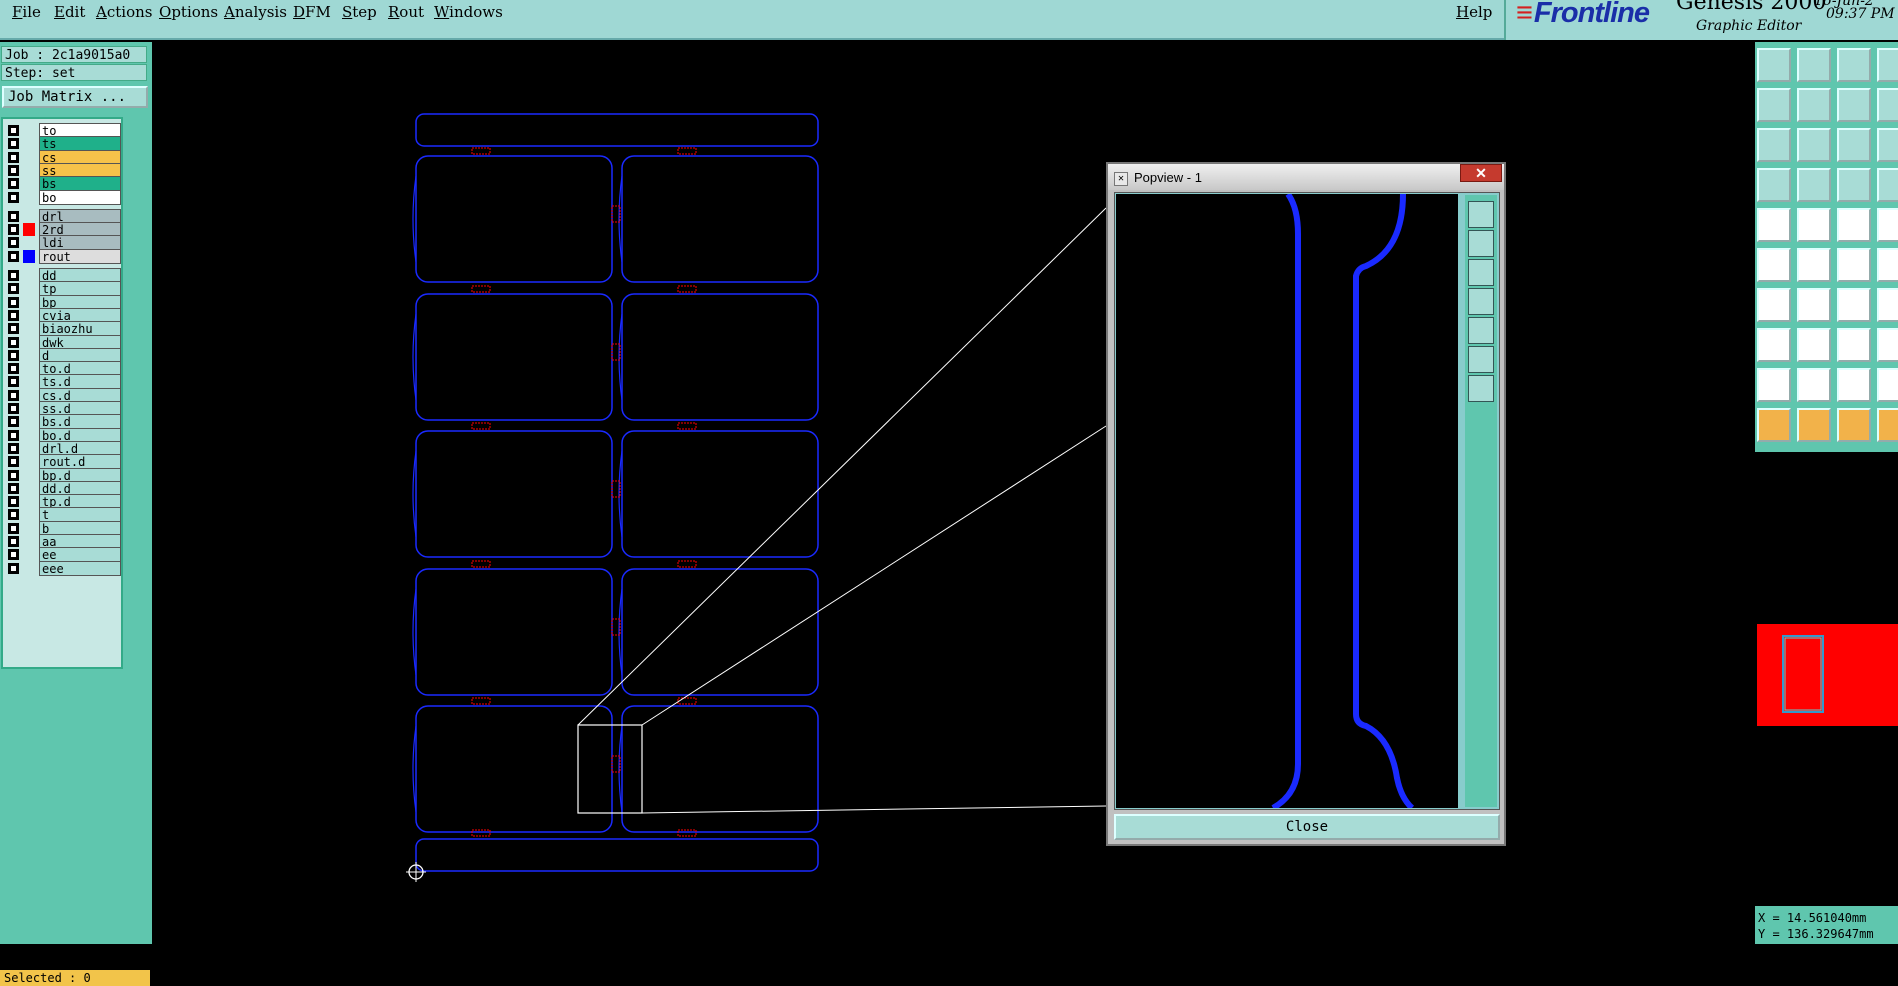 Image resolution: width=1898 pixels, height=986 pixels. Describe the element at coordinates (1481, 359) in the screenshot. I see `zoom-in-icon` at that location.